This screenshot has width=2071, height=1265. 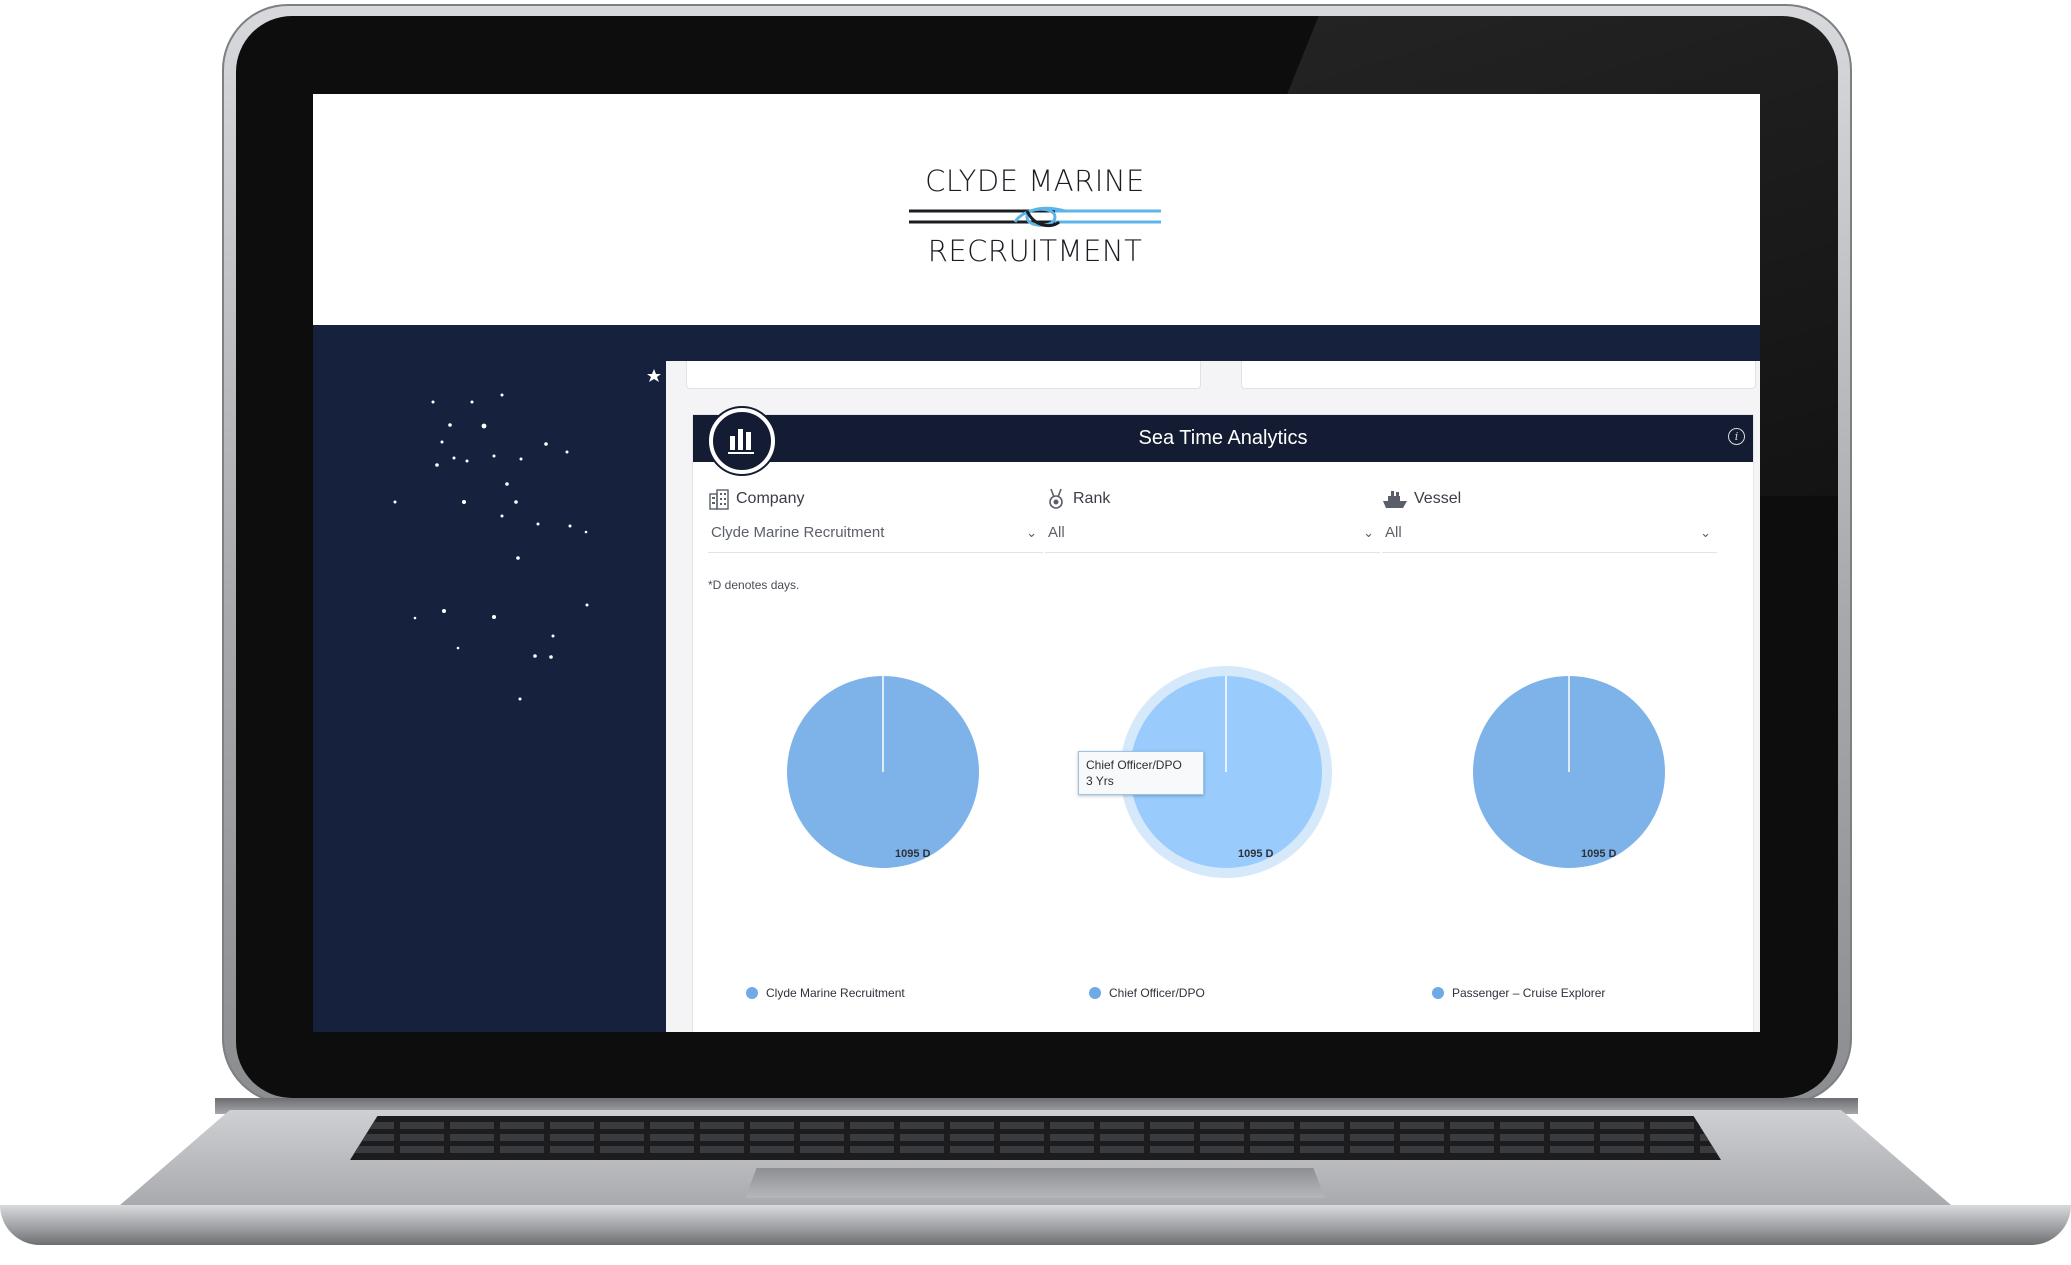 What do you see at coordinates (1035, 1183) in the screenshot?
I see `trackpad` at bounding box center [1035, 1183].